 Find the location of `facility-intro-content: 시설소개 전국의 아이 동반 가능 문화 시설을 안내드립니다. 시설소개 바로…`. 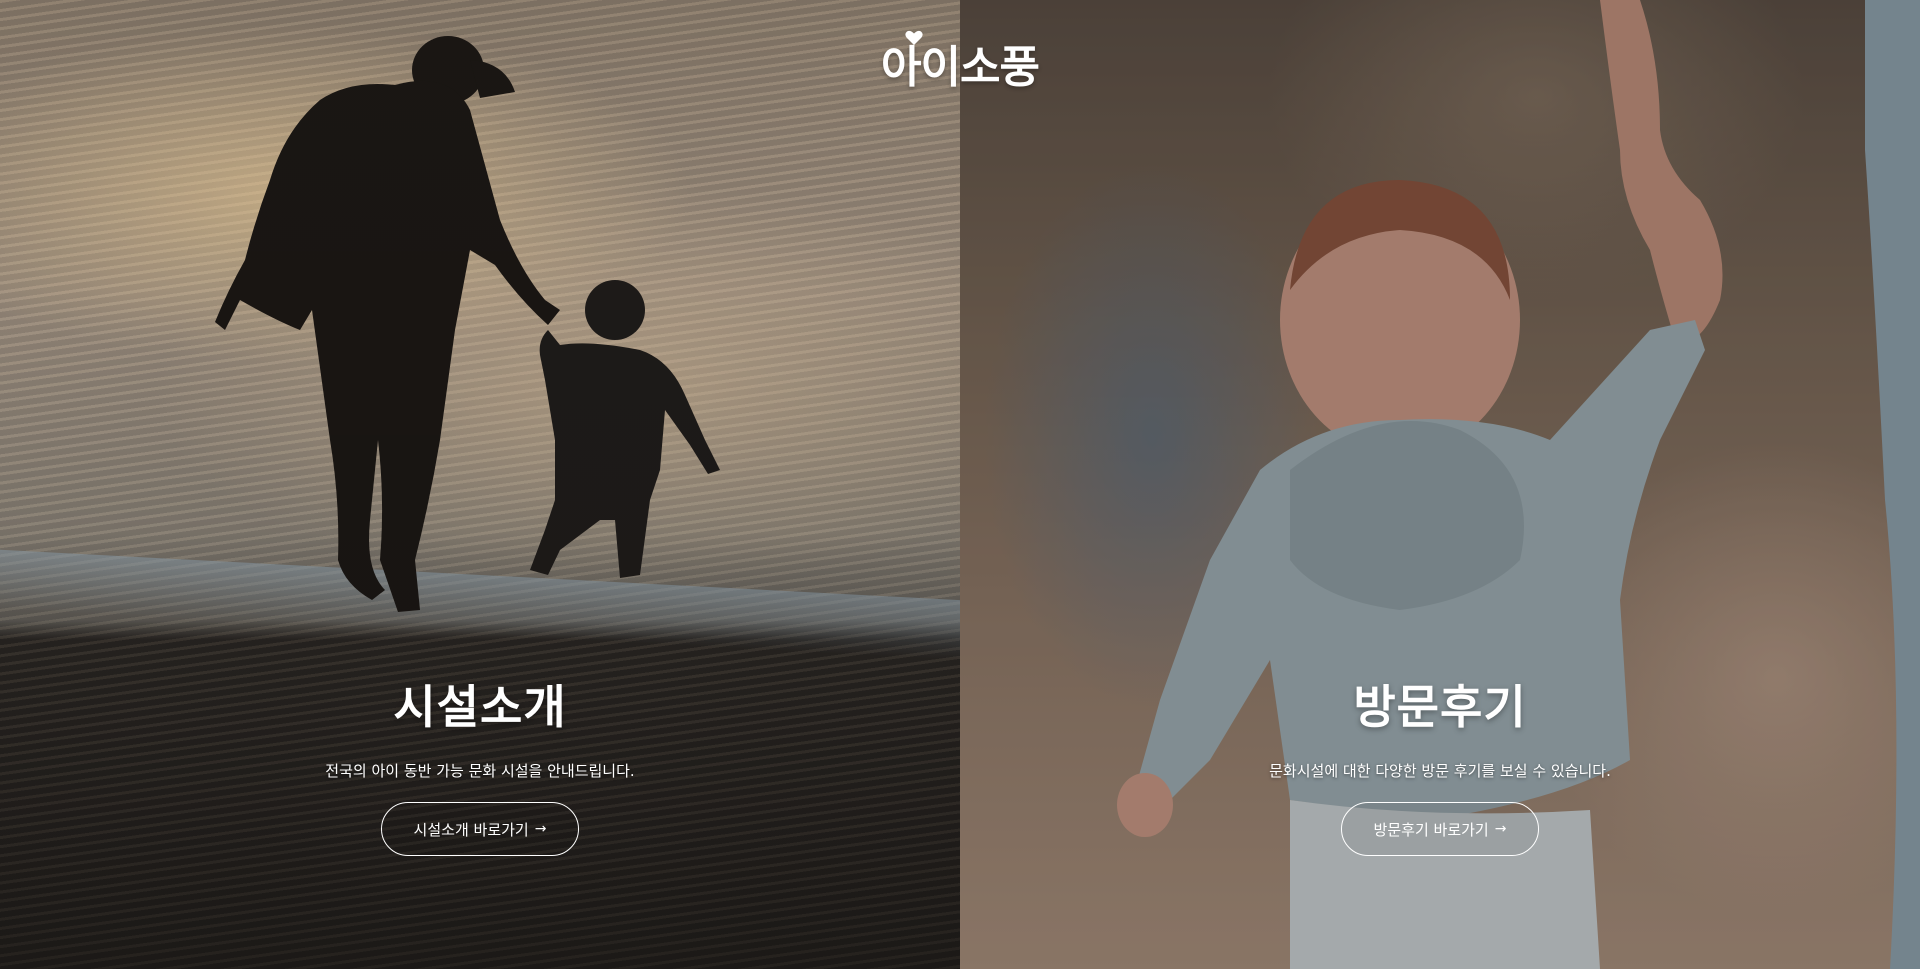

facility-intro-content: 시설소개 전국의 아이 동반 가능 문화 시설을 안내드립니다. 시설소개 바로… is located at coordinates (480, 768).